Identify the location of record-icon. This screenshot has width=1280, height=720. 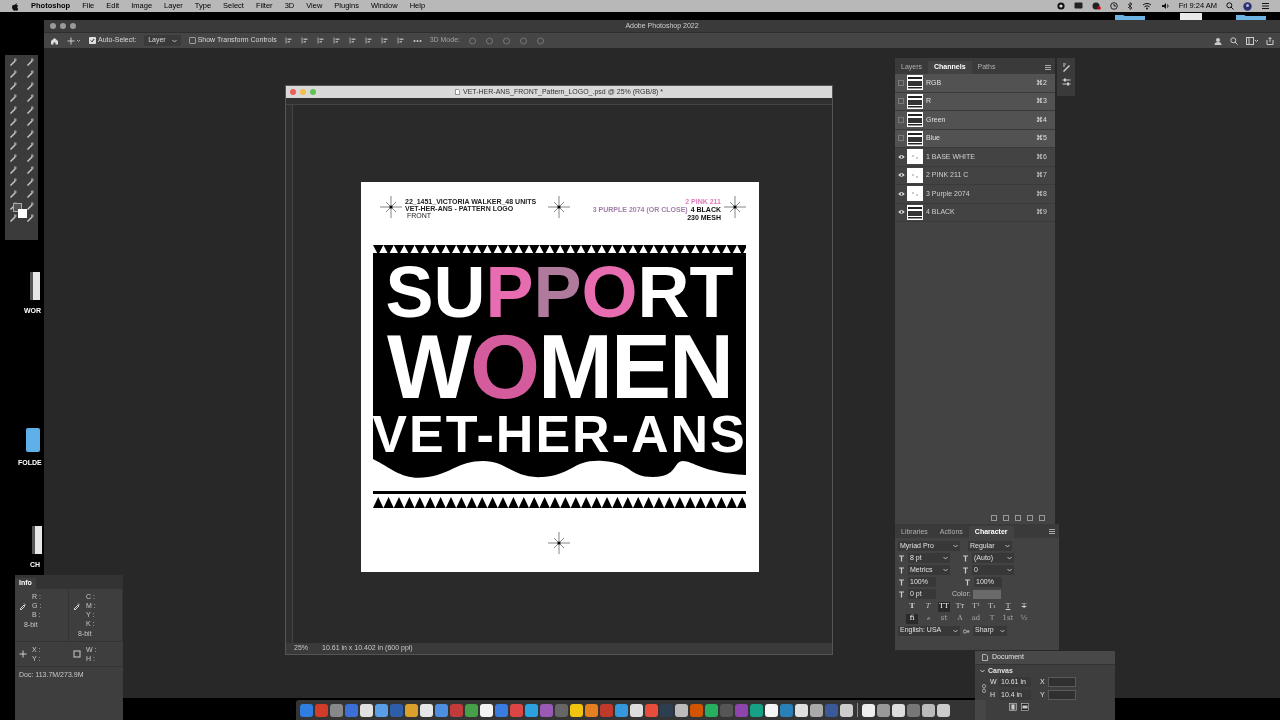
(1060, 6).